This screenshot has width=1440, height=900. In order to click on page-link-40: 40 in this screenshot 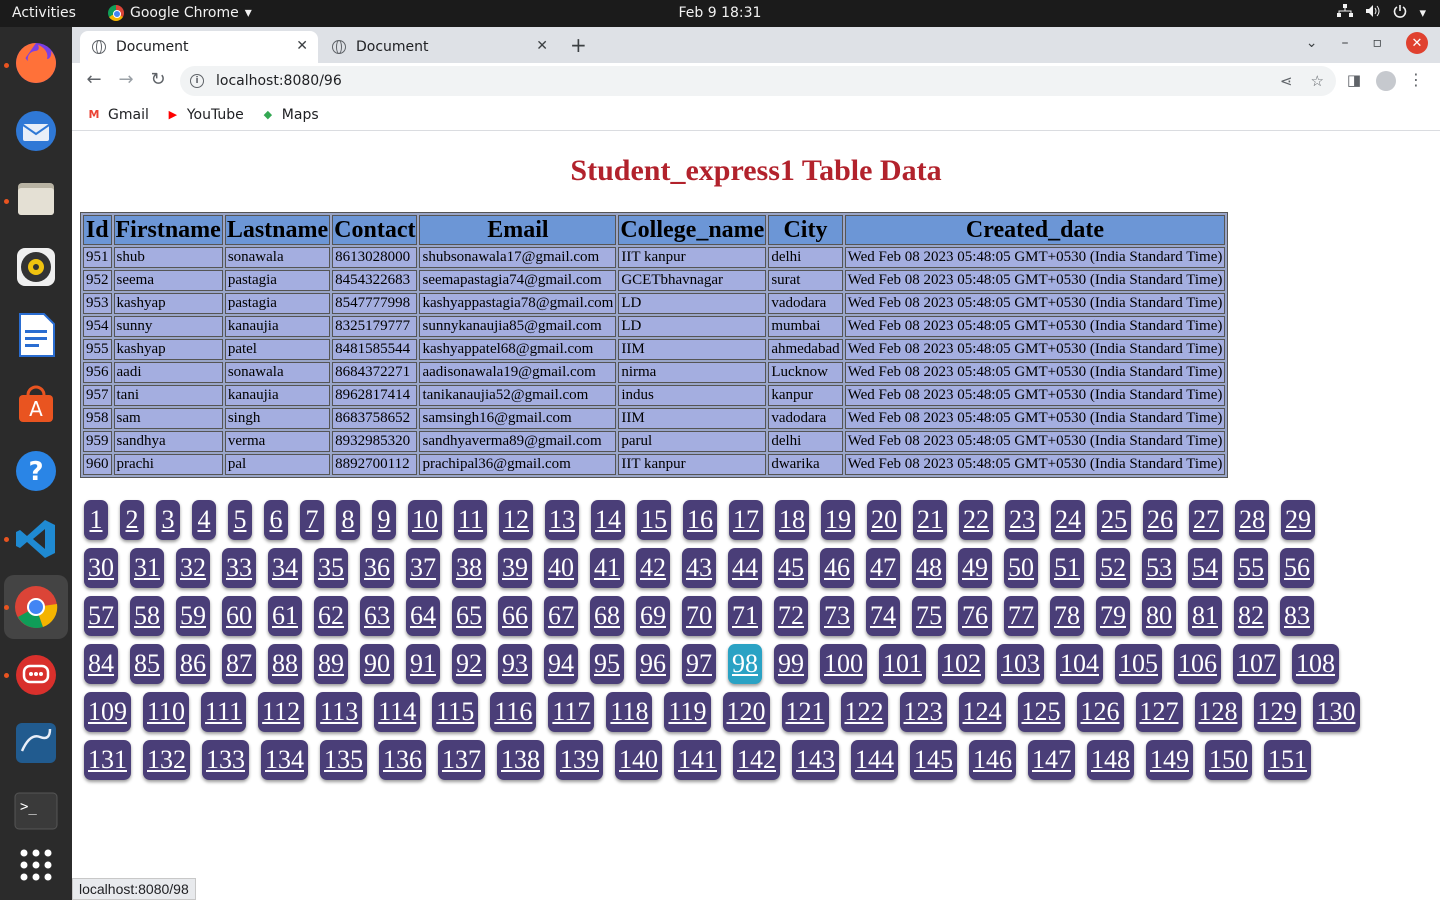, I will do `click(561, 568)`.